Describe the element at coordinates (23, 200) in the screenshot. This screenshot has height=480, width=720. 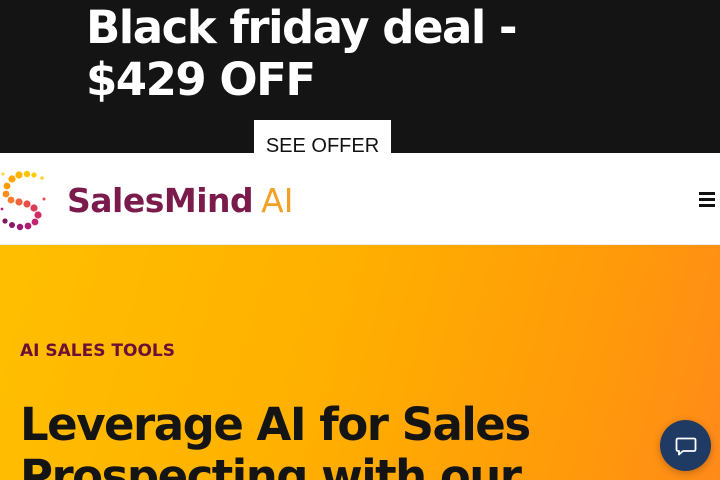
I see `salesmind-logo-icon` at that location.